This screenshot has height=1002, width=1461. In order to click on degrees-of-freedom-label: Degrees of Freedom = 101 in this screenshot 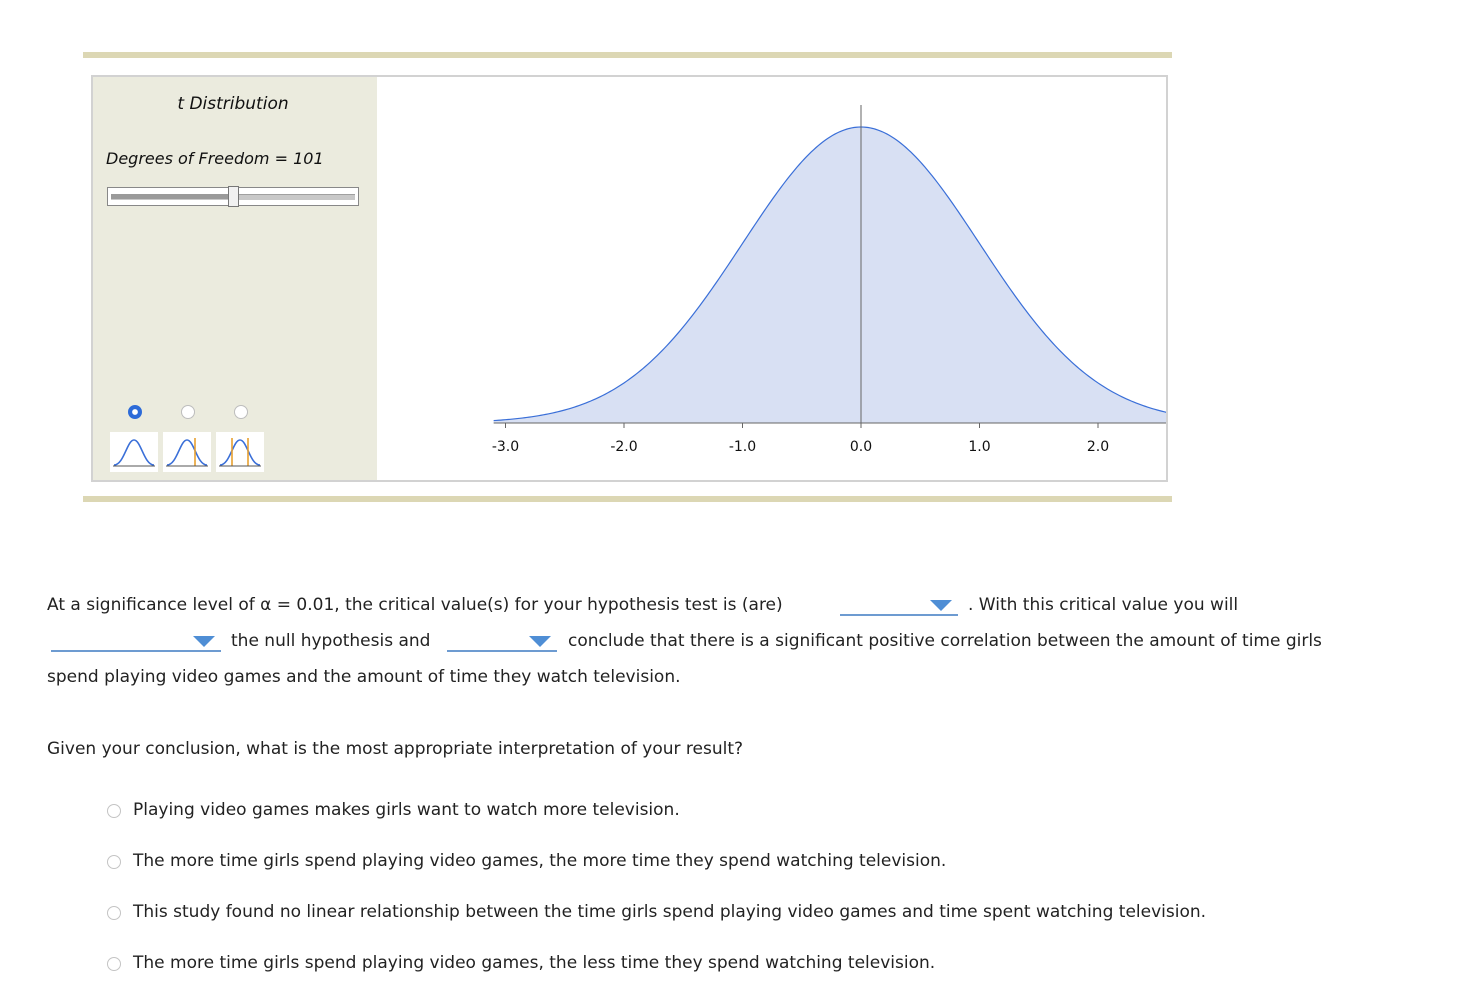, I will do `click(215, 158)`.